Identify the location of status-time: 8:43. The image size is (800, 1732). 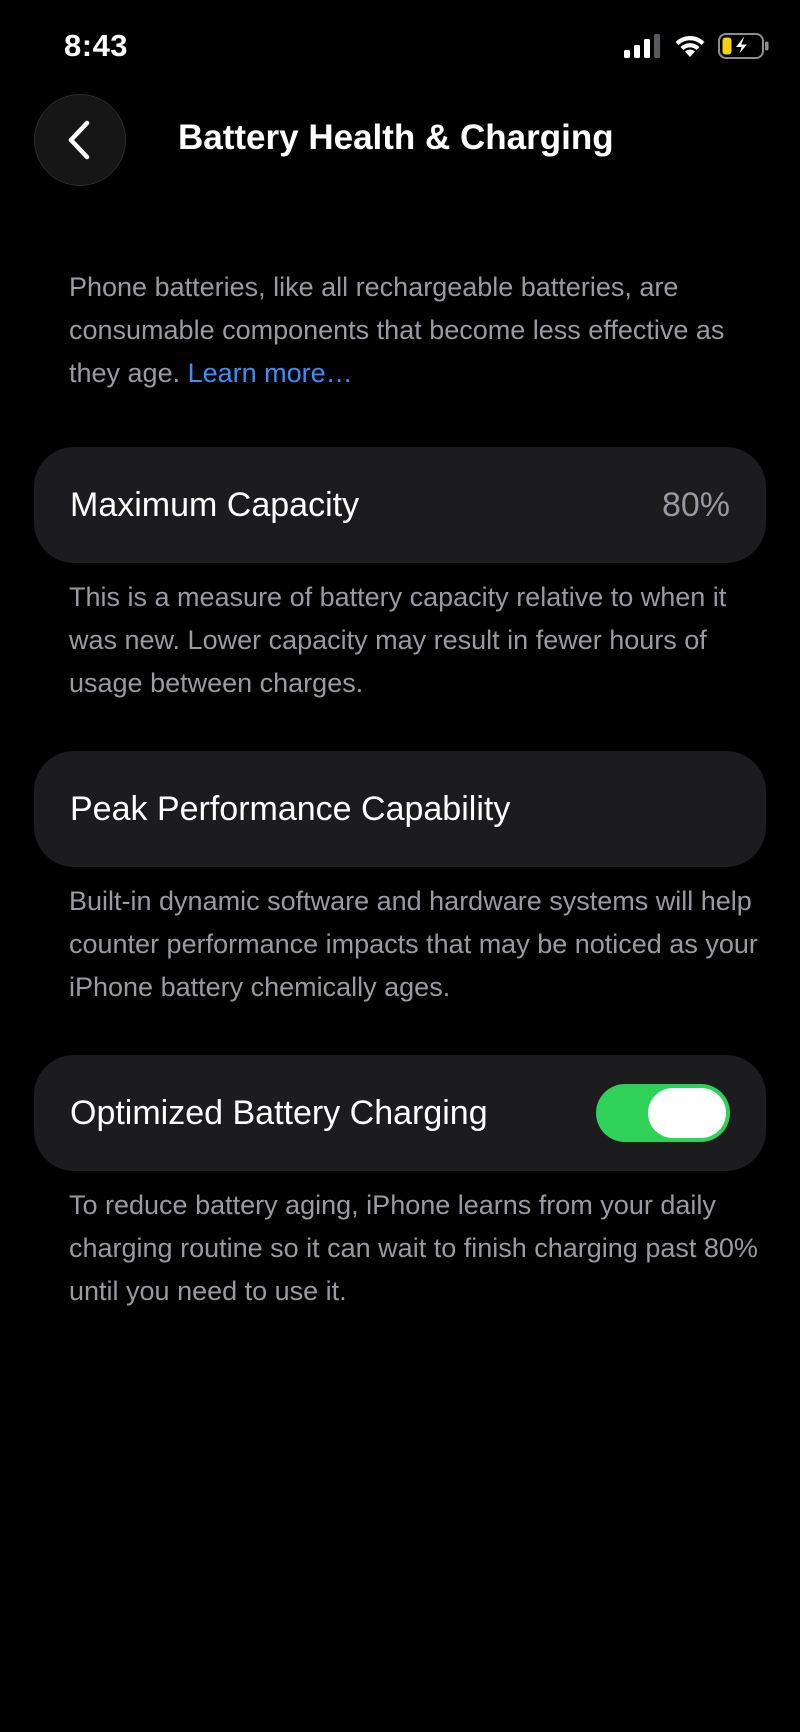
(96, 45).